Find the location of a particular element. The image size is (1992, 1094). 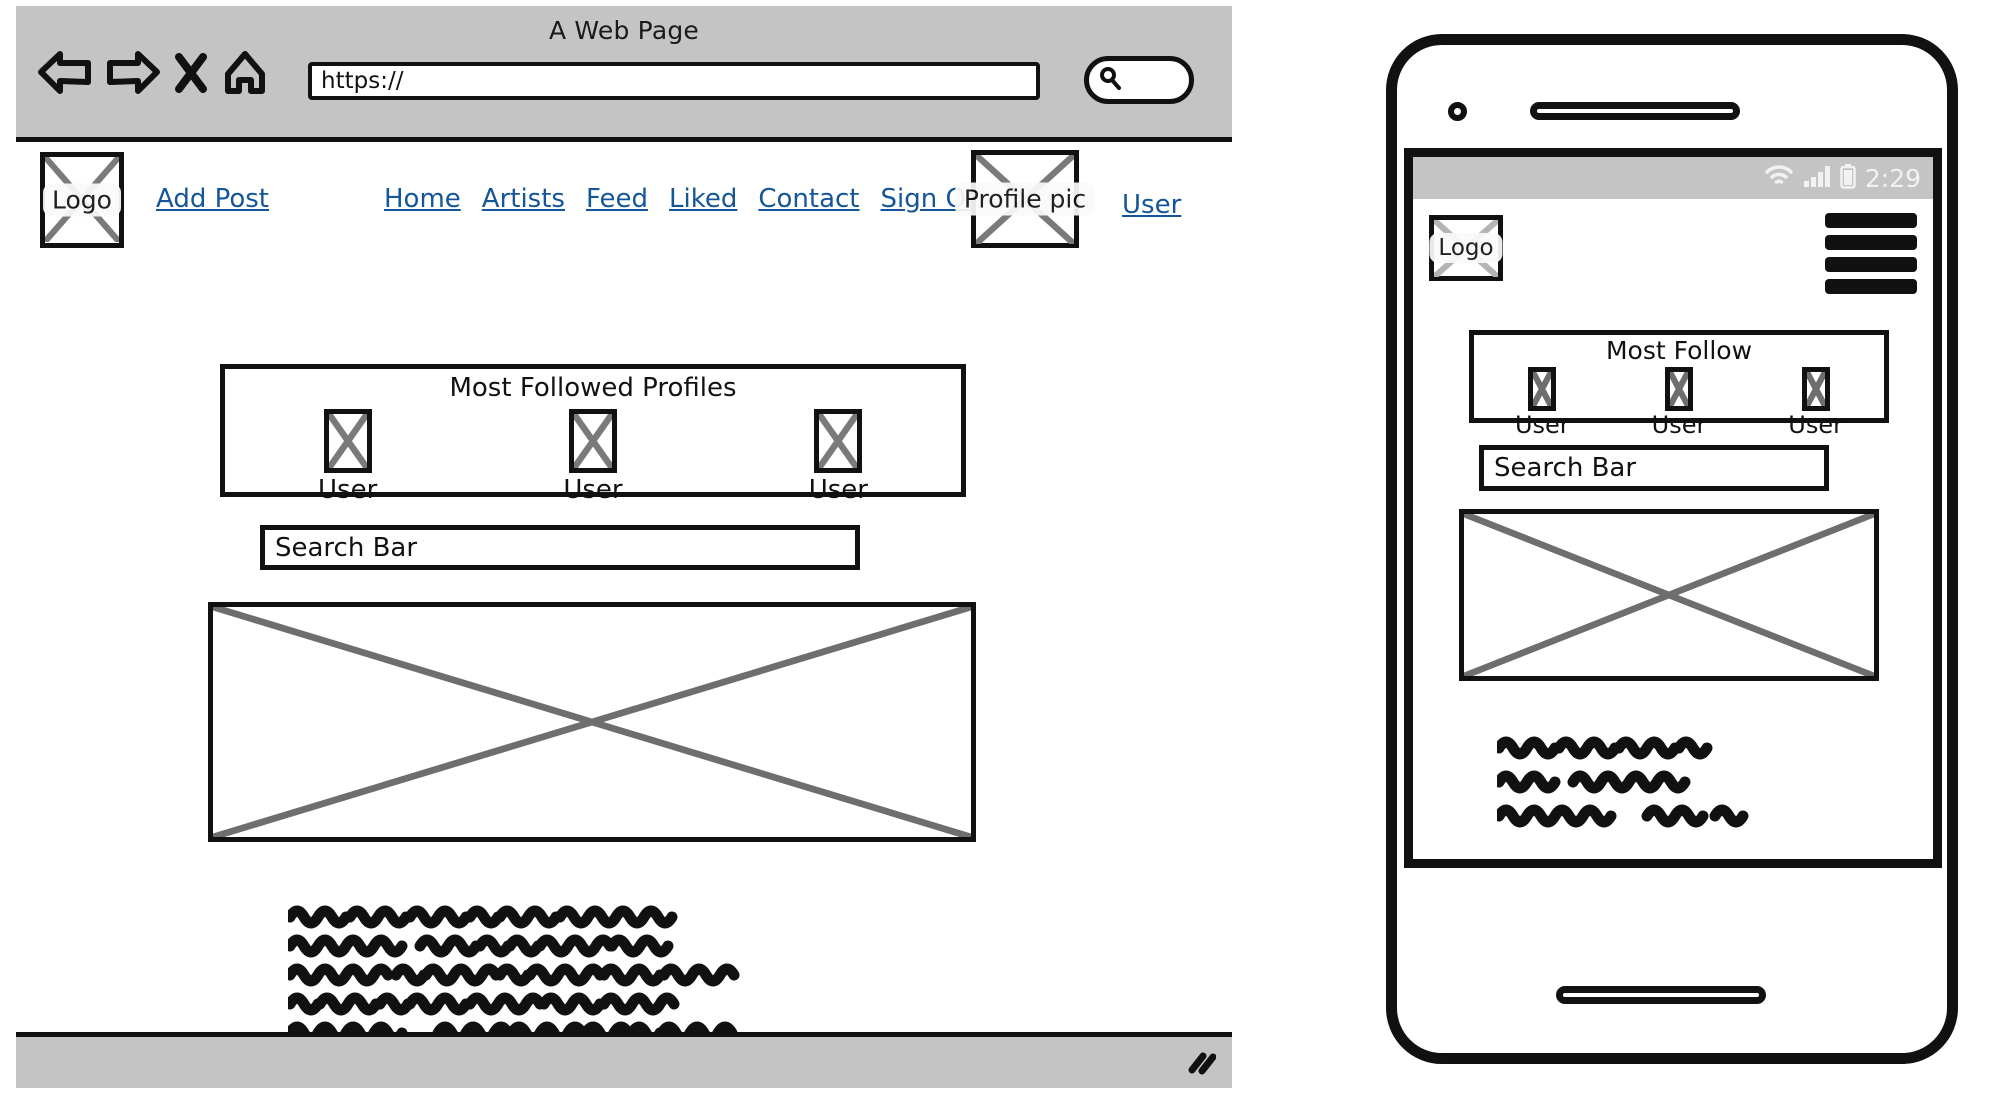

mobile-search-input: Search Bar is located at coordinates (1654, 468).